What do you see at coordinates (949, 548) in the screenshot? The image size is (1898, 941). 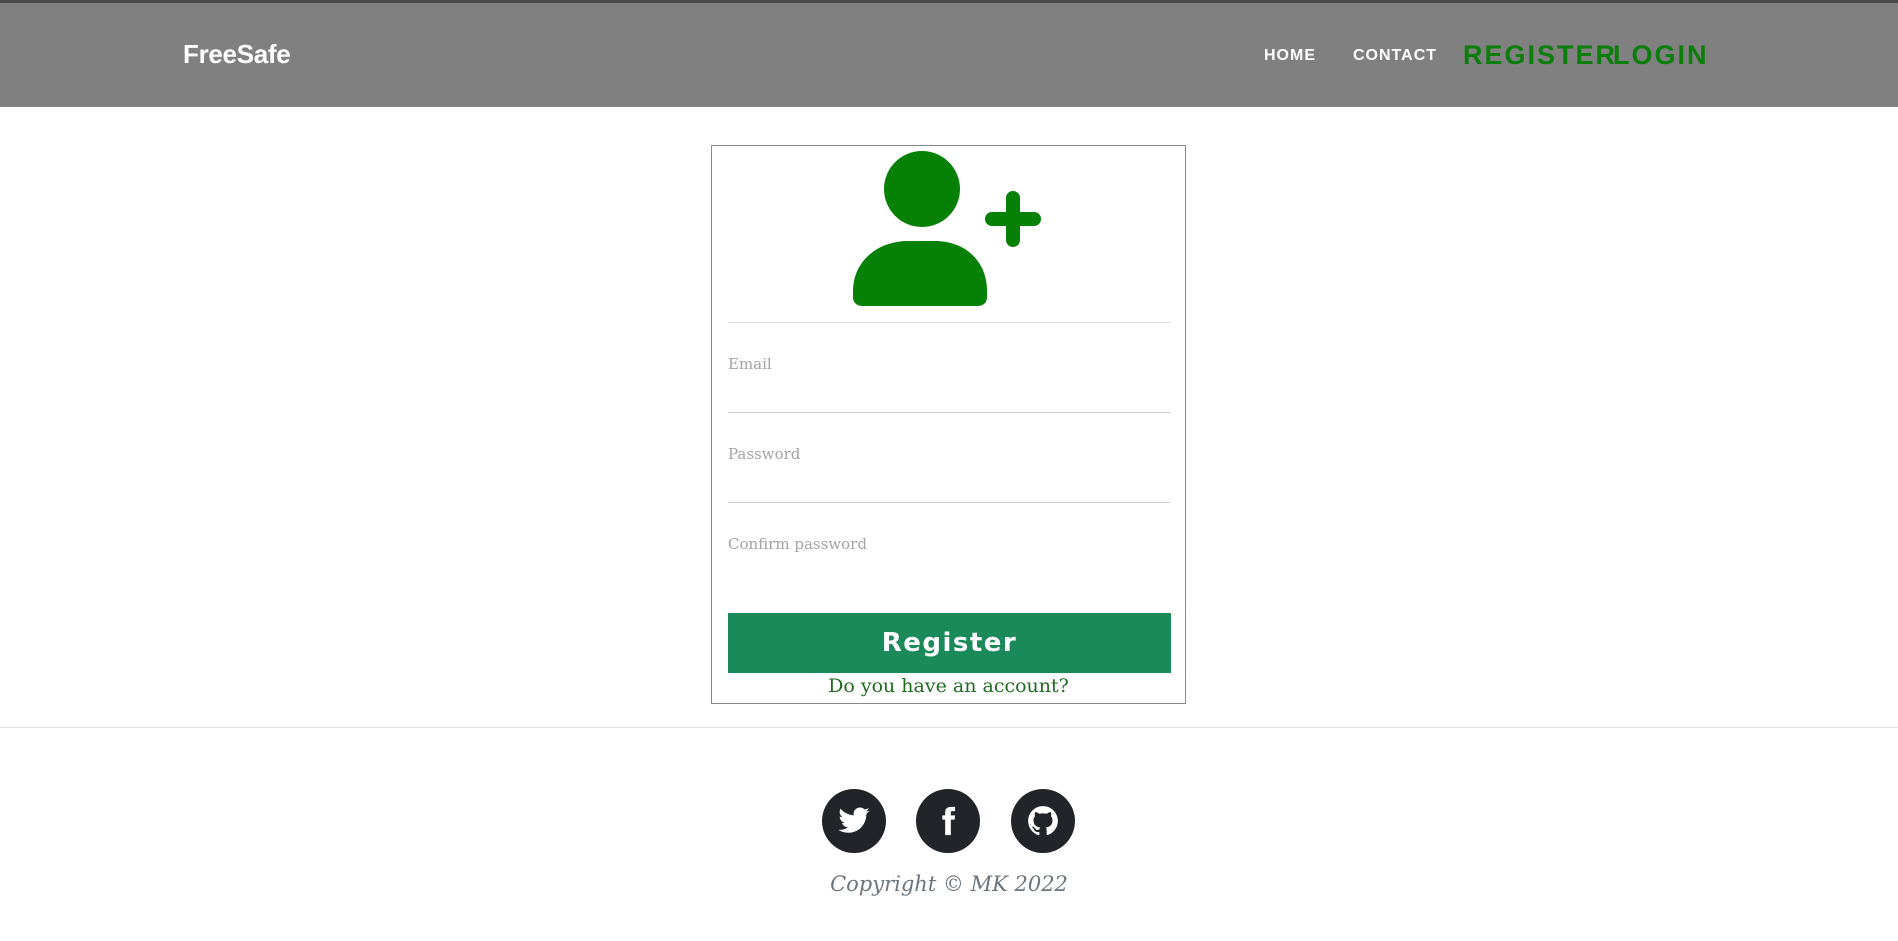 I see `confirm-password-field: Confirm password` at bounding box center [949, 548].